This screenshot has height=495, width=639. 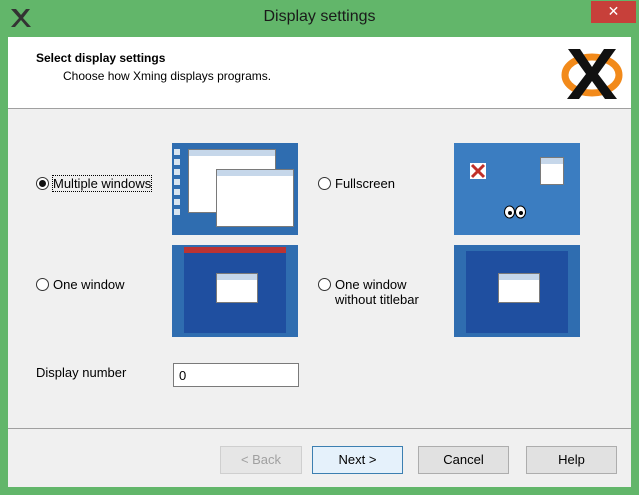 What do you see at coordinates (42, 284) in the screenshot?
I see `radio-one-window-button` at bounding box center [42, 284].